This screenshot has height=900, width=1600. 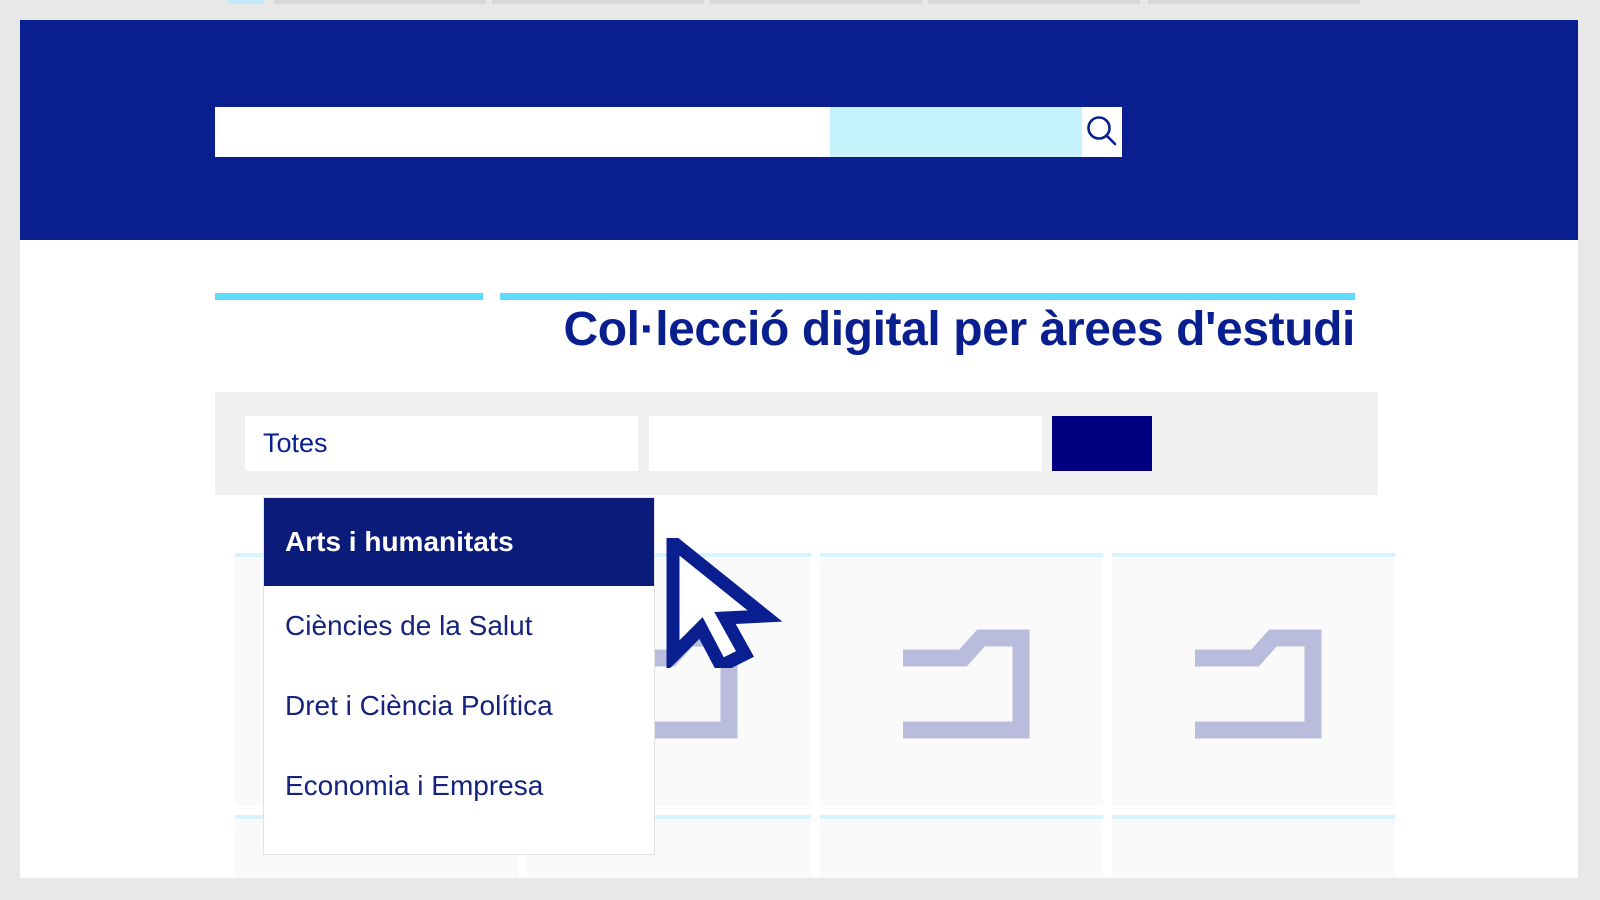 What do you see at coordinates (522, 132) in the screenshot?
I see `search-input` at bounding box center [522, 132].